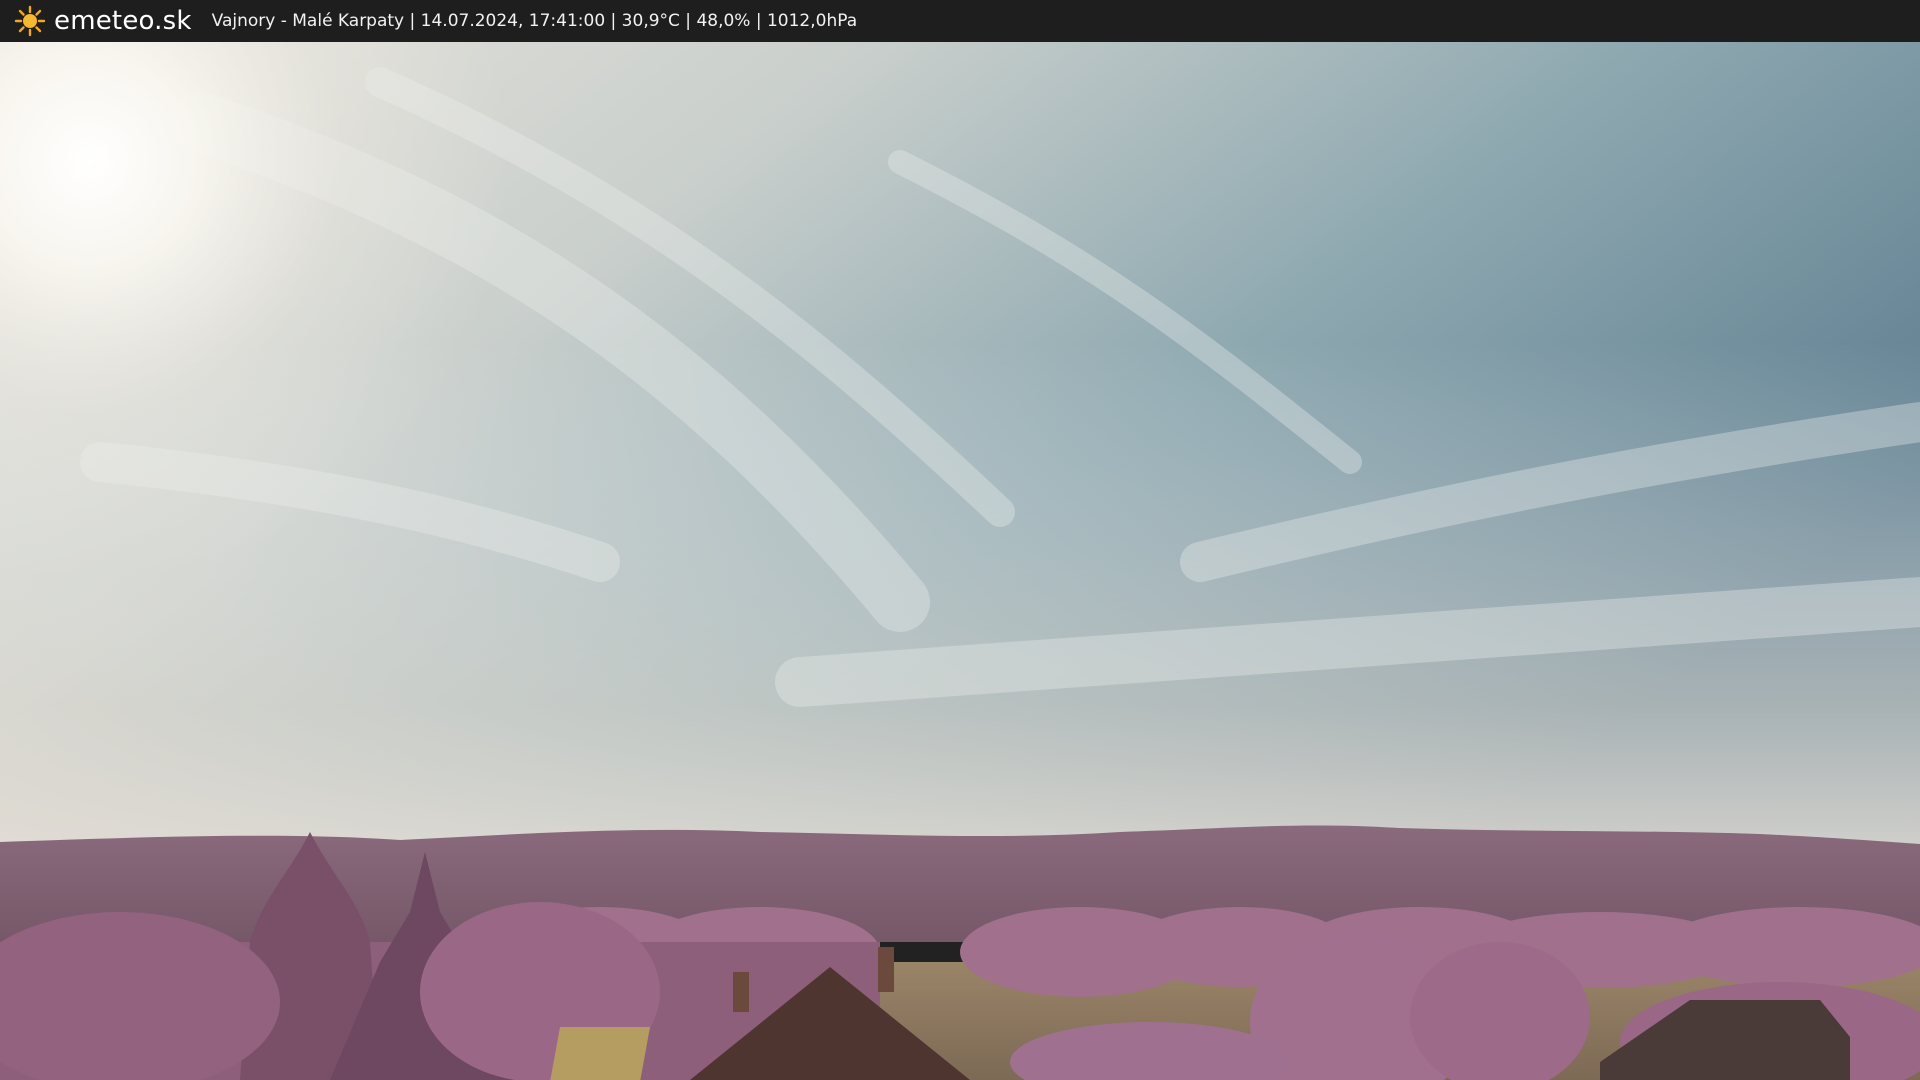 This screenshot has width=1920, height=1080. I want to click on brand-name: emeteo.sk, so click(123, 21).